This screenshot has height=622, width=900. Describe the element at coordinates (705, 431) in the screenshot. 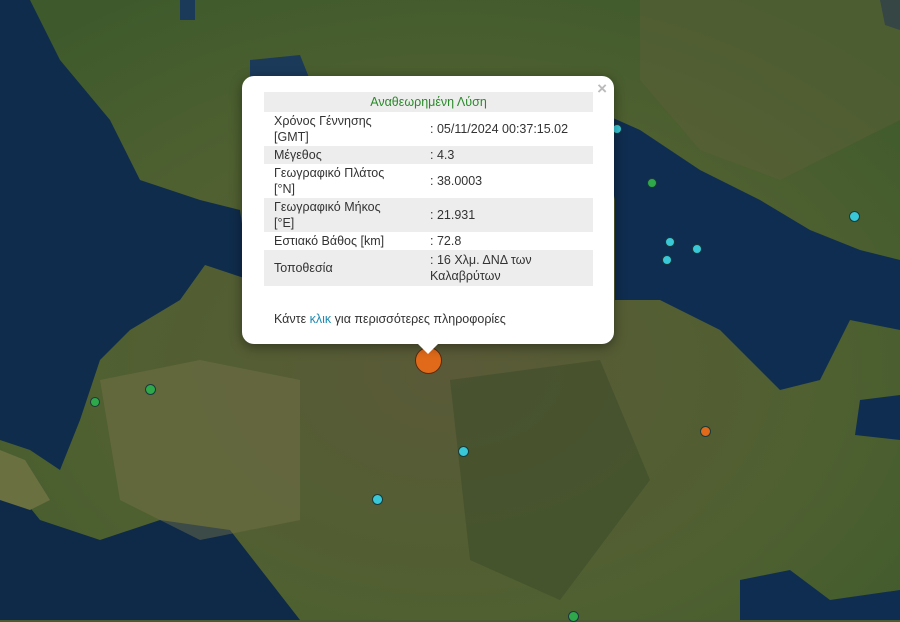

I see `earthquake-marker-orange` at that location.